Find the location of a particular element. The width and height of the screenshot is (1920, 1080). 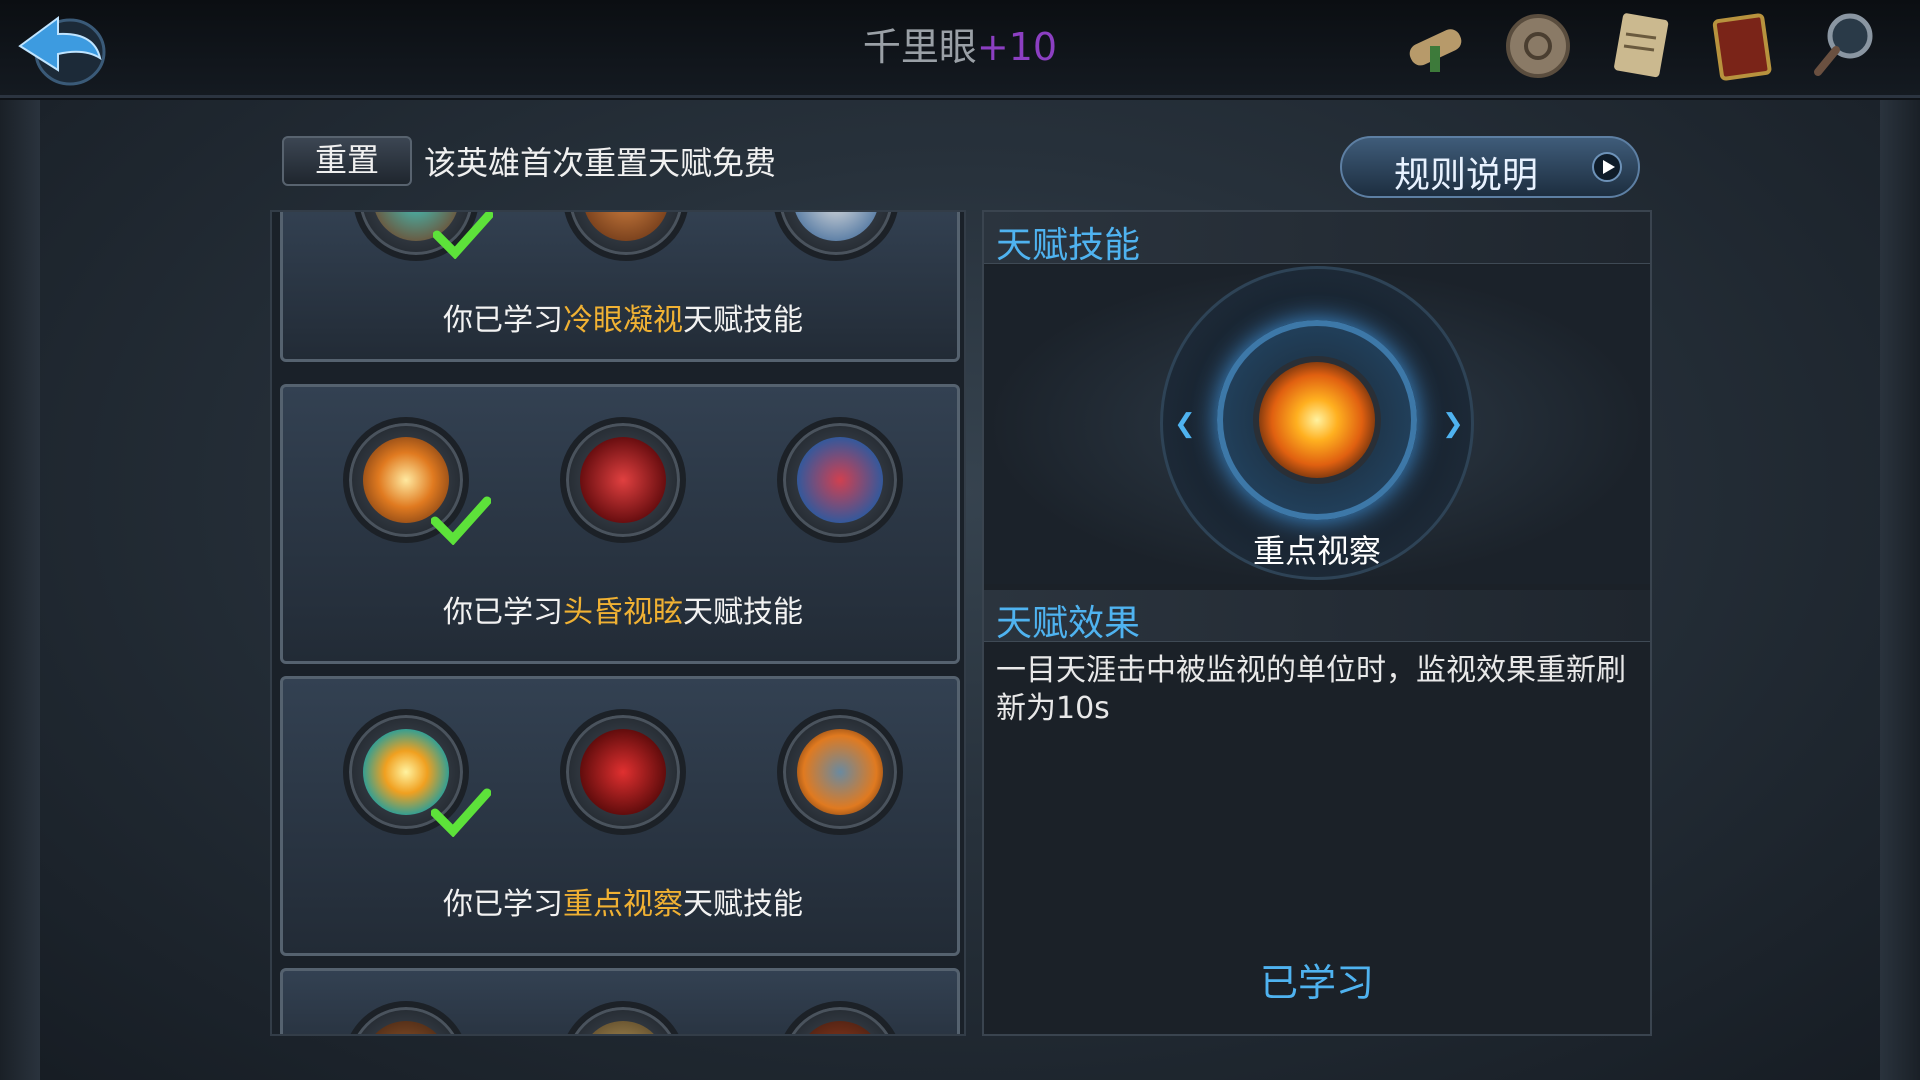

talent-tier: 你已学习重点视察天赋技能 is located at coordinates (620, 816).